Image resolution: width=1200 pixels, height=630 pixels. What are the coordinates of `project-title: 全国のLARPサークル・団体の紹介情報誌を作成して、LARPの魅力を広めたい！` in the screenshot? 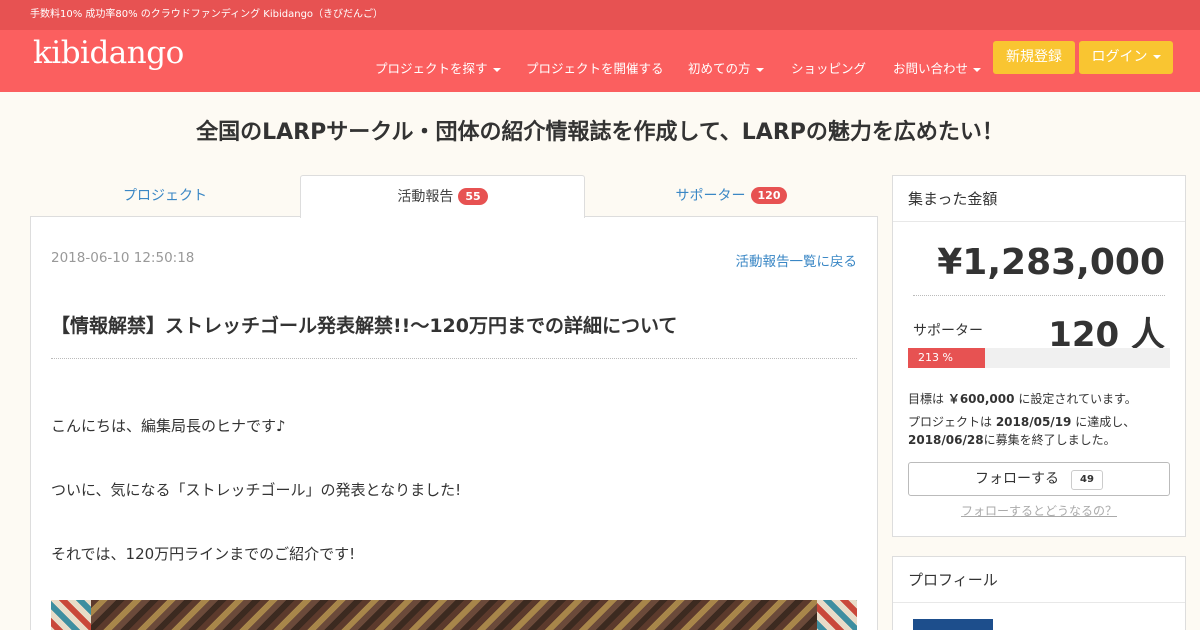 It's located at (600, 132).